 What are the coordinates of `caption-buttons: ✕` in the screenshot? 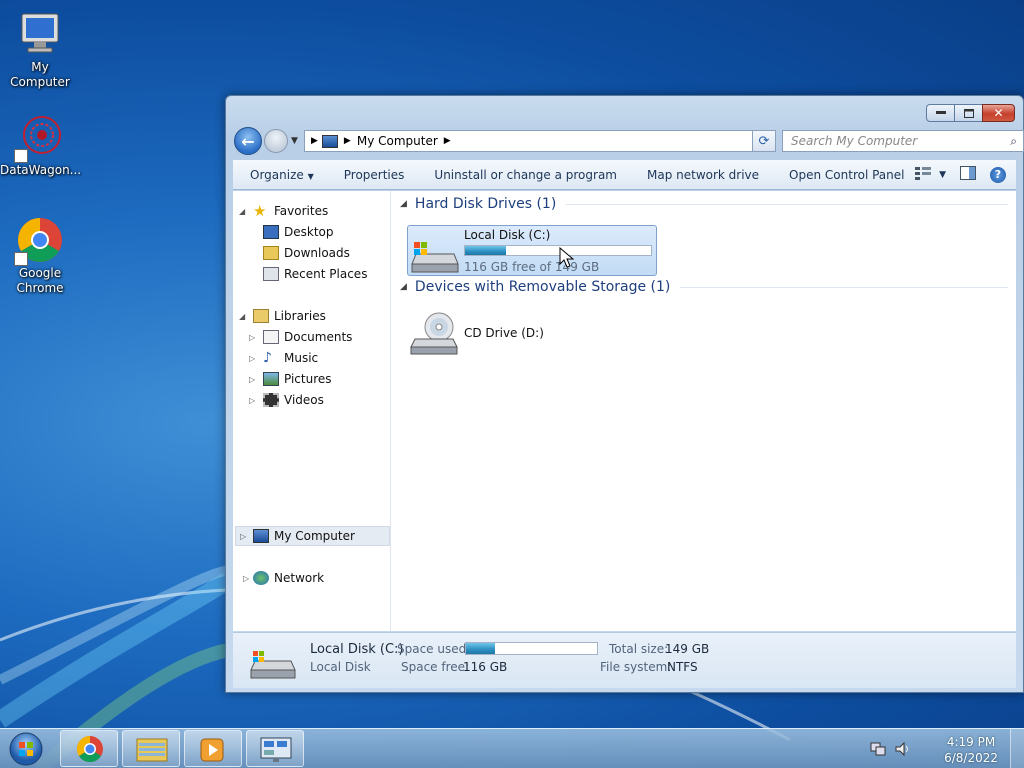 It's located at (970, 113).